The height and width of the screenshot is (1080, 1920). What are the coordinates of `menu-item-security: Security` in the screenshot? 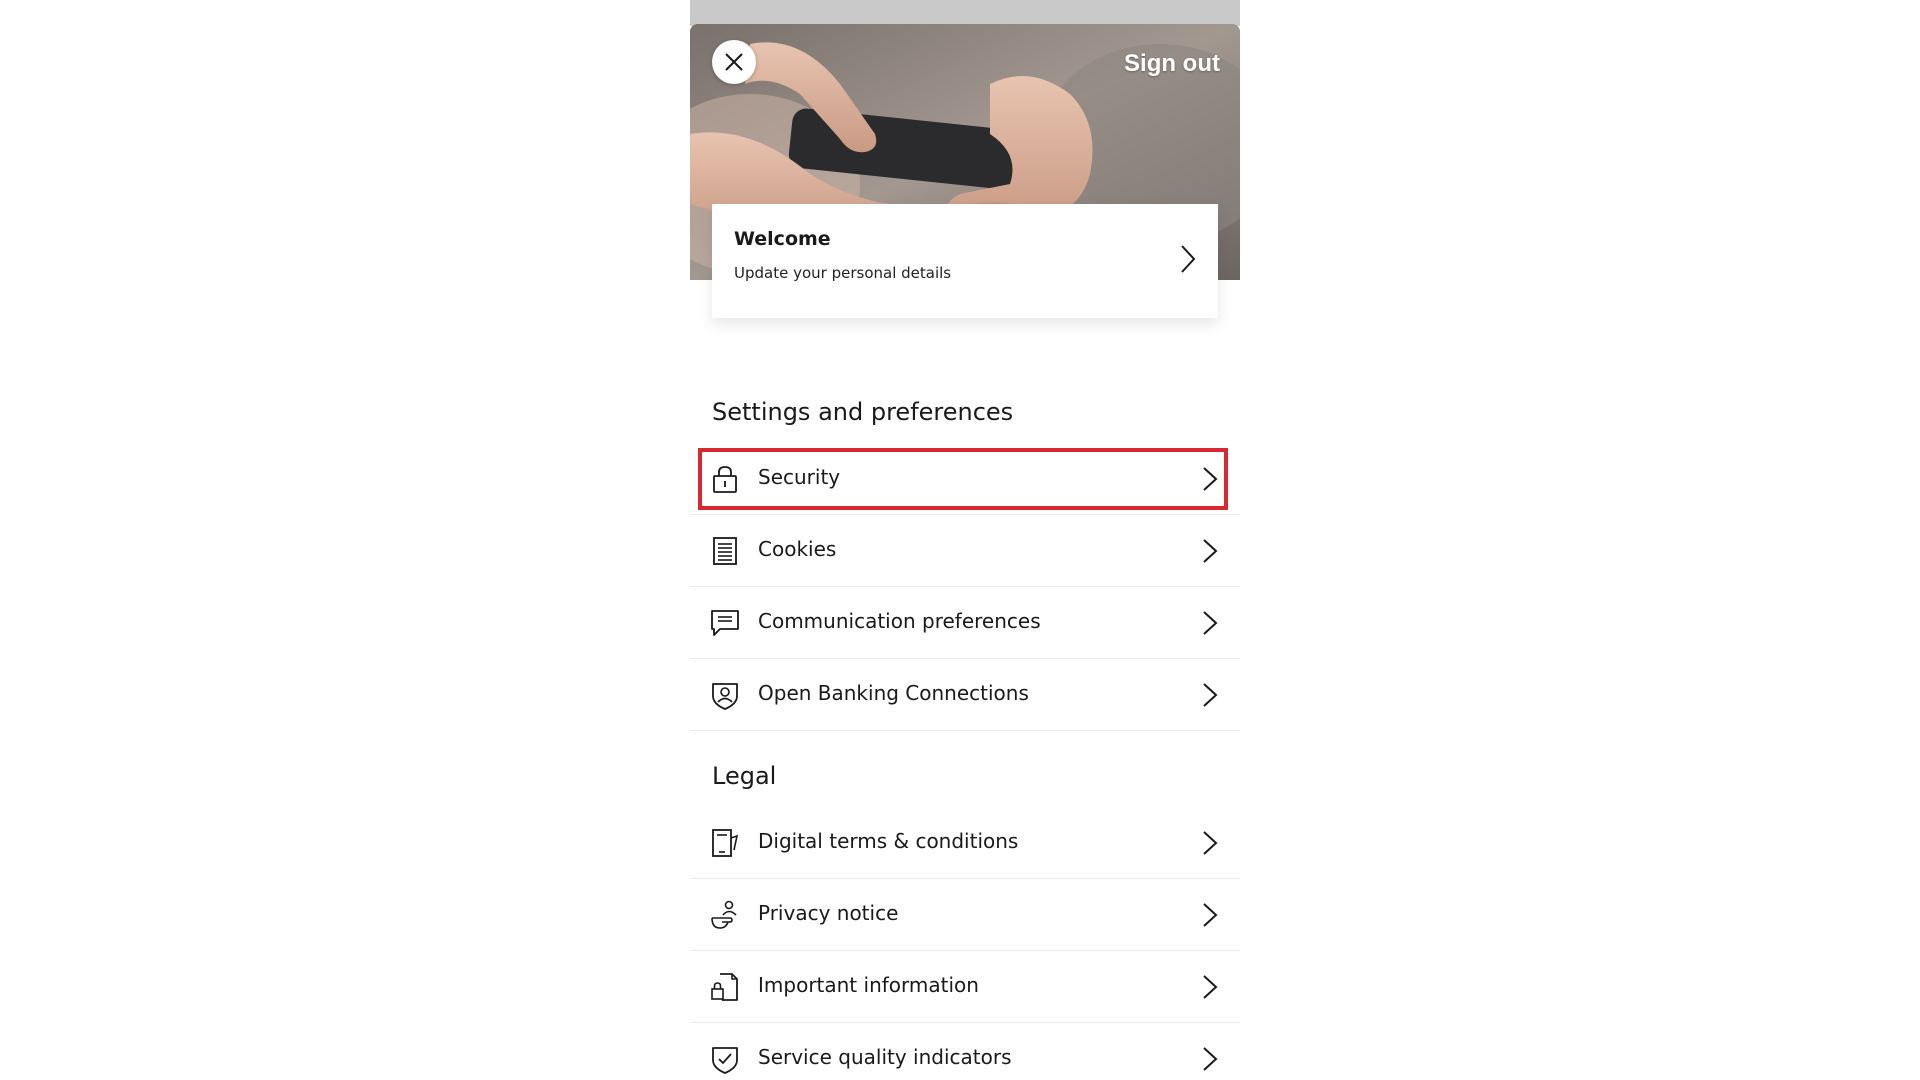 It's located at (965, 478).